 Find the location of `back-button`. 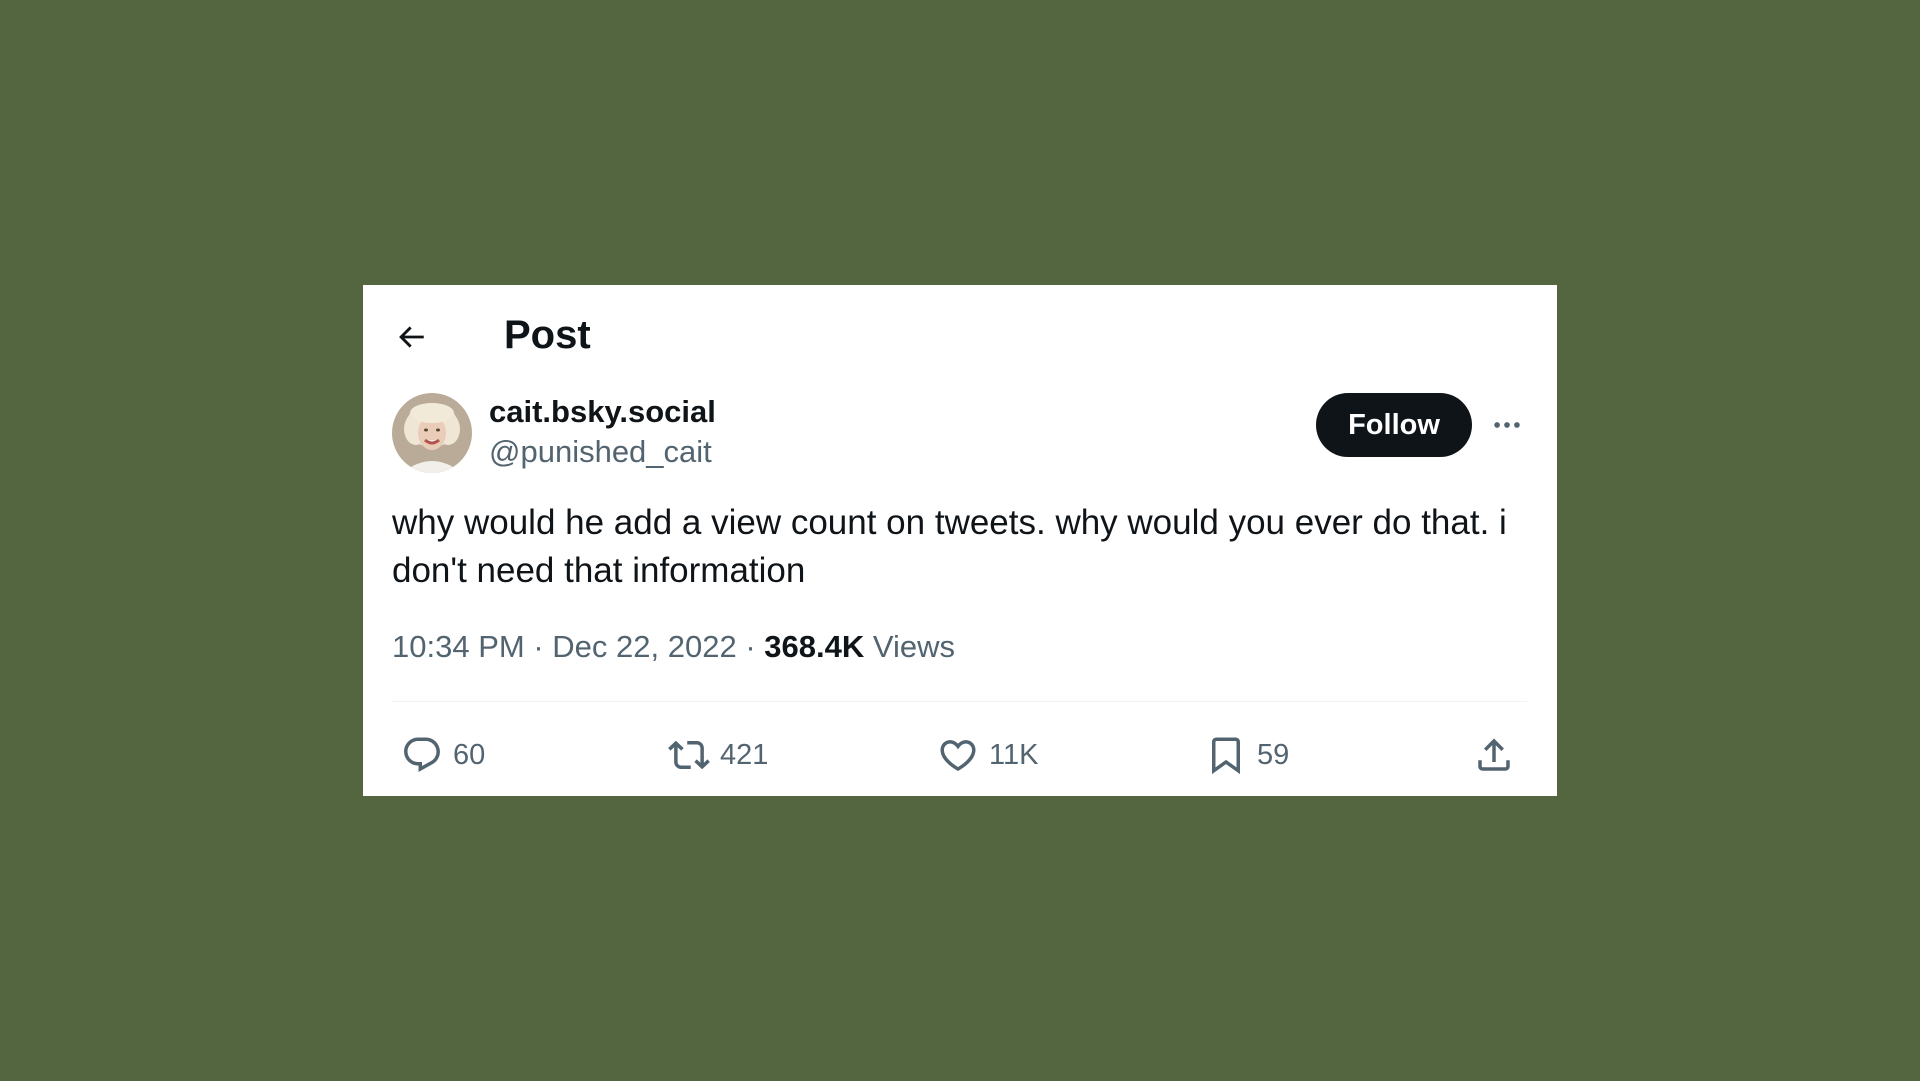

back-button is located at coordinates (411, 337).